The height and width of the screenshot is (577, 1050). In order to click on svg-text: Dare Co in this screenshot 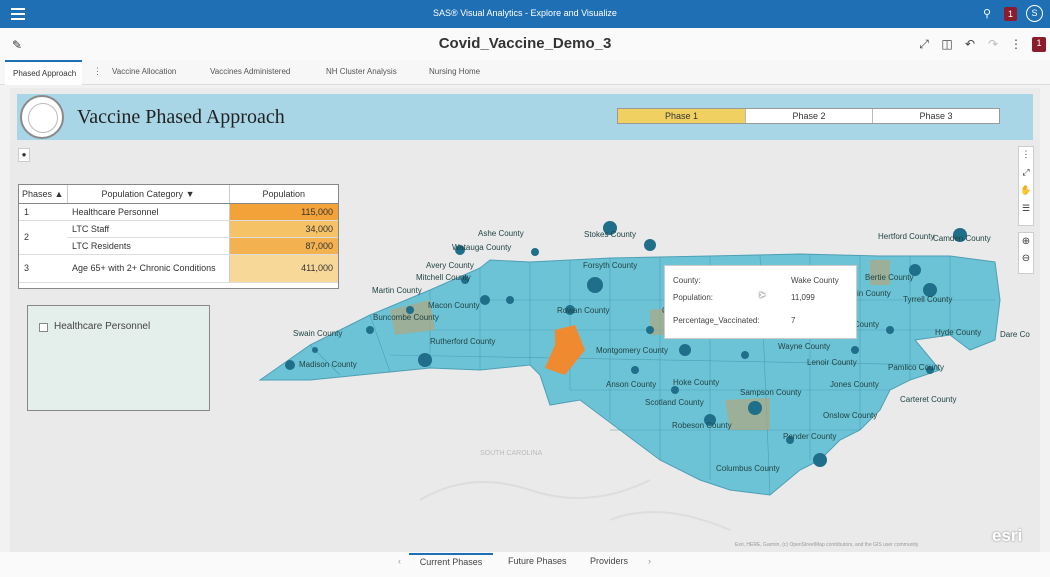, I will do `click(1015, 334)`.